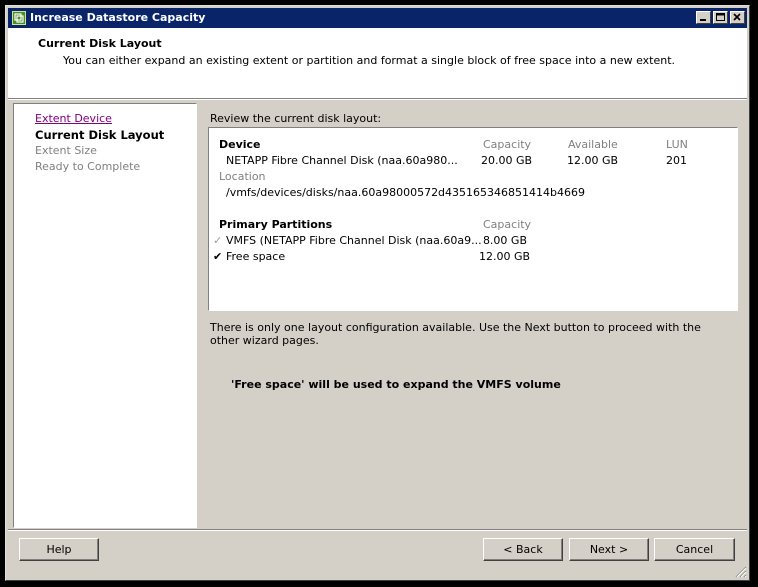  I want to click on step-ready-to-complete: Ready to Complete, so click(88, 166).